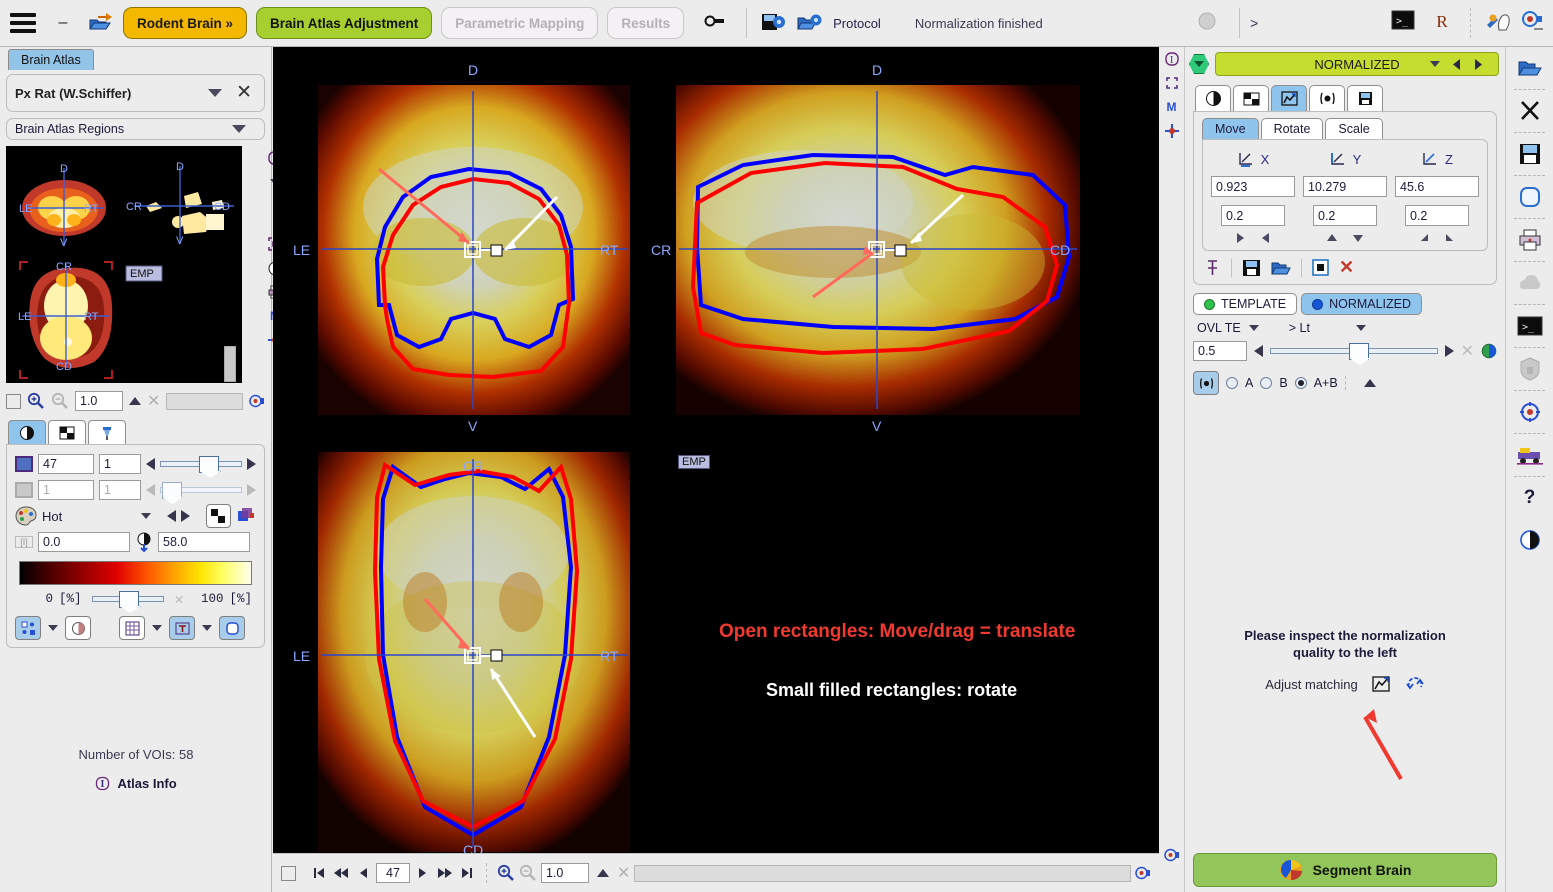  I want to click on shape-icon, so click(1529, 197).